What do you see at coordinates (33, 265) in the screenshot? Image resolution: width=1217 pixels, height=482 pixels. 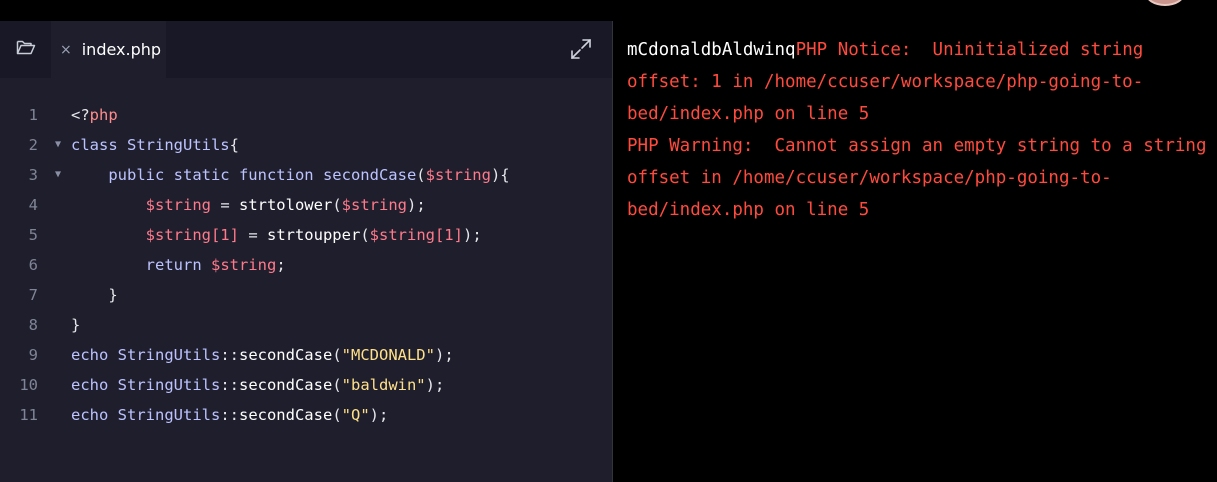 I see `line-number: 6` at bounding box center [33, 265].